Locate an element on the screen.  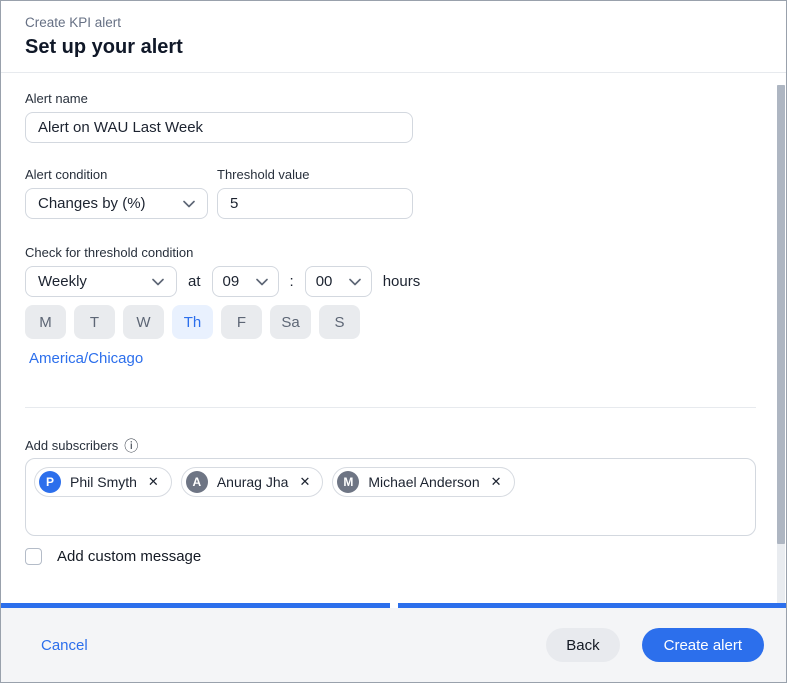
threshold-value-label: Threshold value is located at coordinates (263, 174).